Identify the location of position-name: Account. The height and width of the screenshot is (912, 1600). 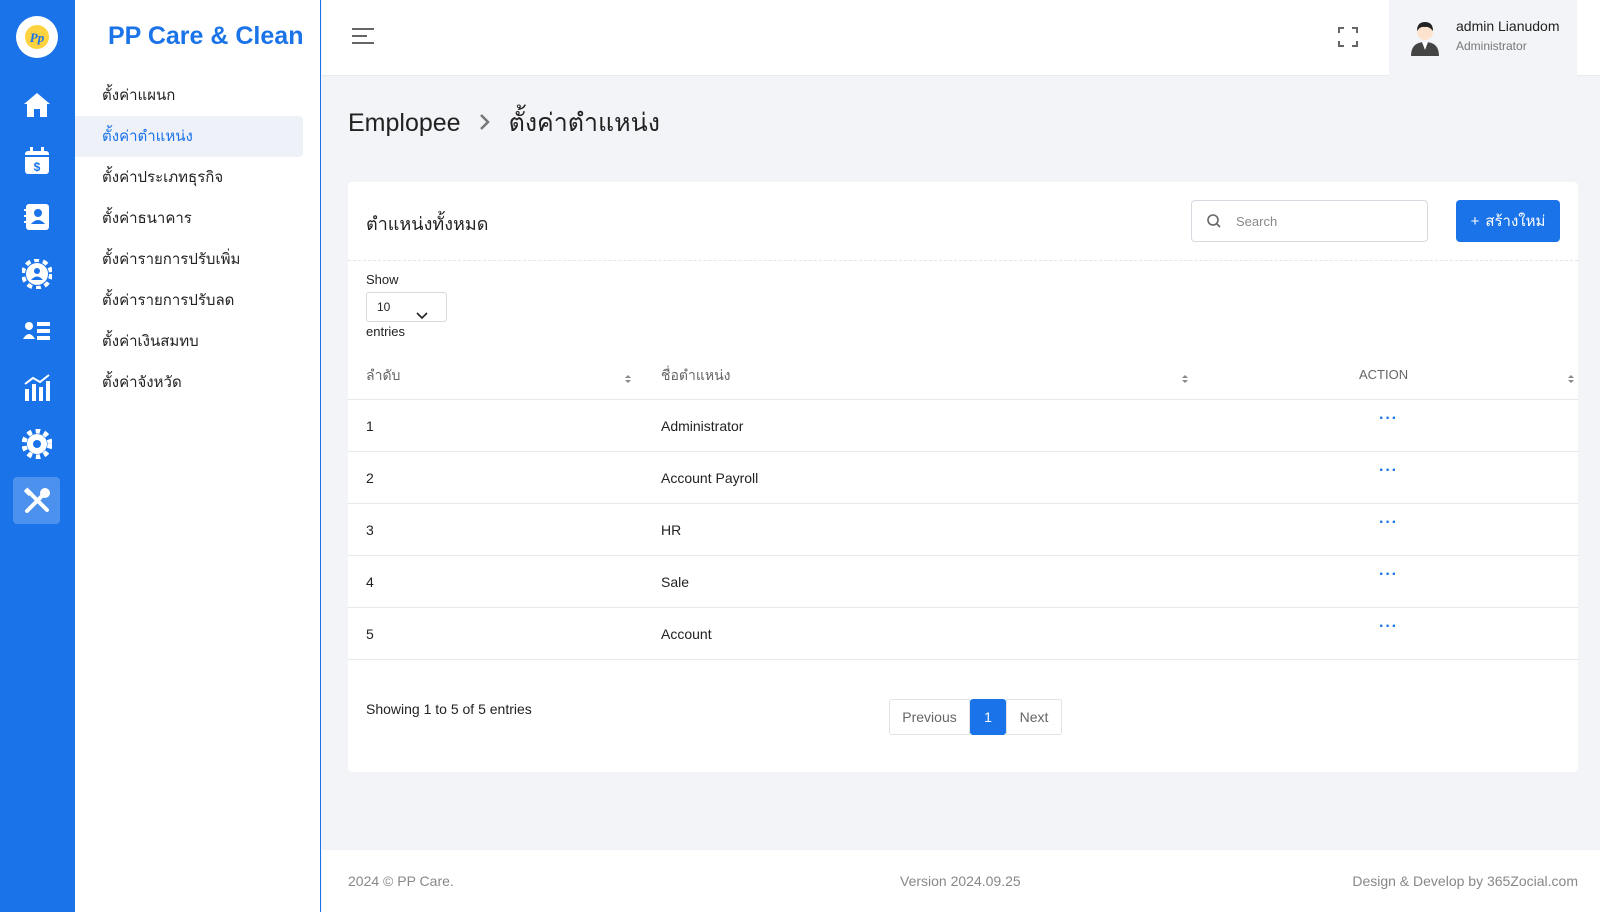
(686, 634).